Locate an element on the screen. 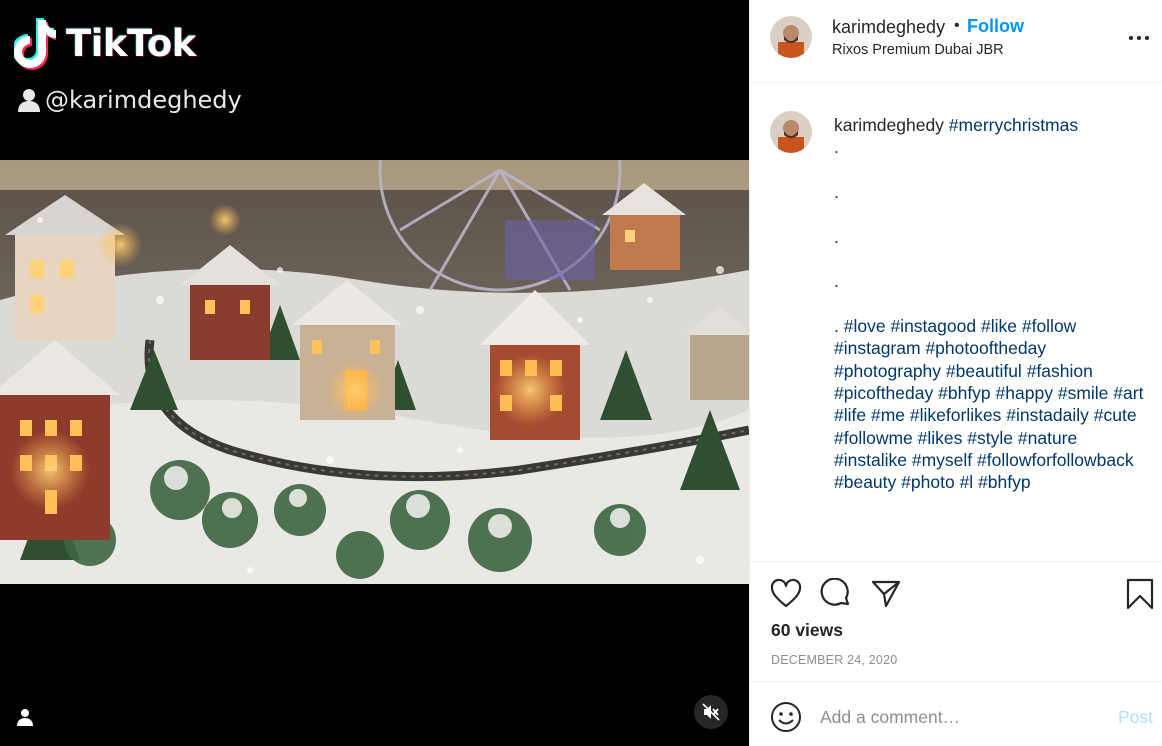 The height and width of the screenshot is (746, 1162). hashtag-link: #follow is located at coordinates (1049, 326).